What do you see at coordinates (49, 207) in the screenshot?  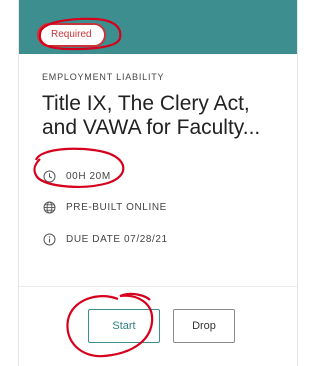 I see `globe-icon` at bounding box center [49, 207].